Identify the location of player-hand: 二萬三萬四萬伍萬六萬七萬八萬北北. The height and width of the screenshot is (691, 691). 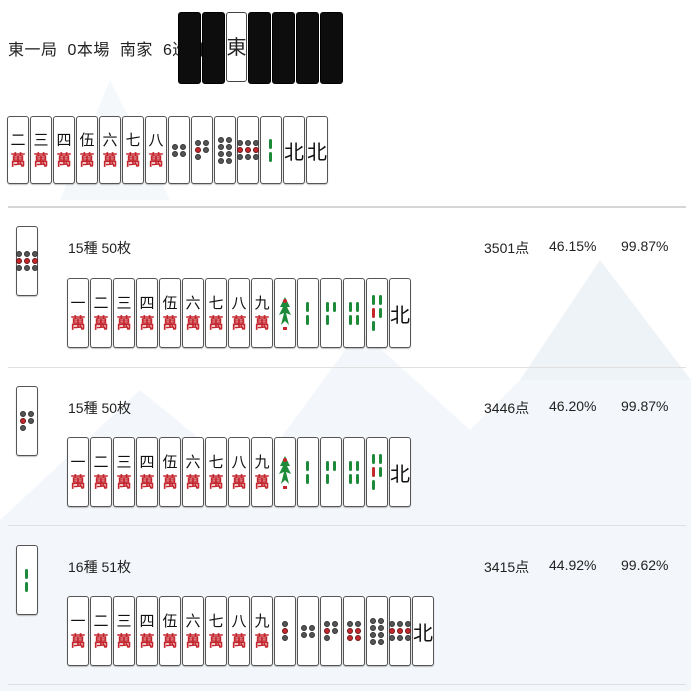
(167, 150).